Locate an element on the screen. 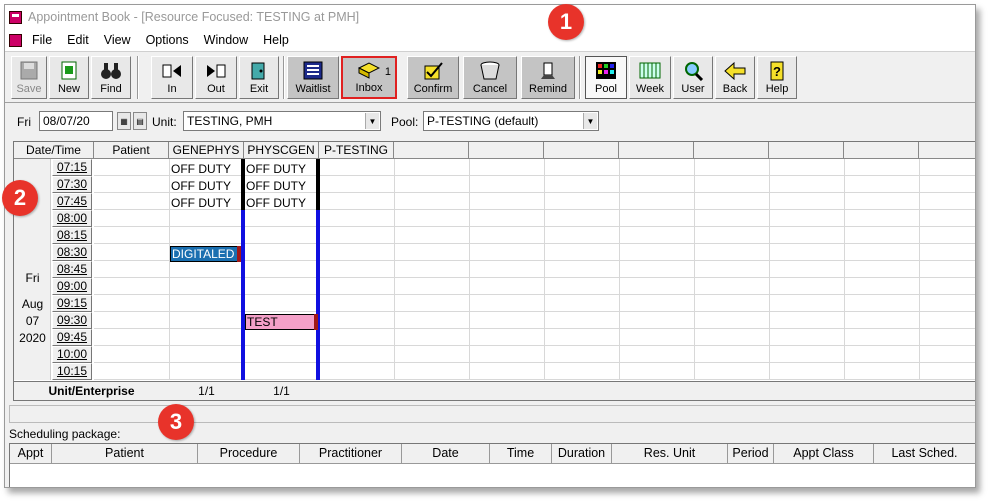 The width and height of the screenshot is (992, 504). menu-view: View is located at coordinates (117, 40).